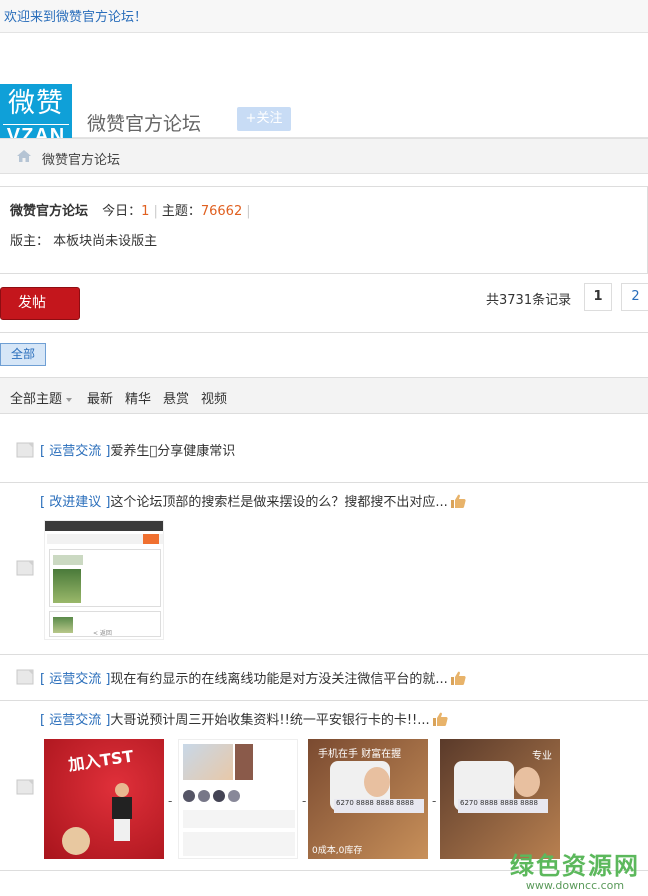  I want to click on screenshot-topbar, so click(104, 526).